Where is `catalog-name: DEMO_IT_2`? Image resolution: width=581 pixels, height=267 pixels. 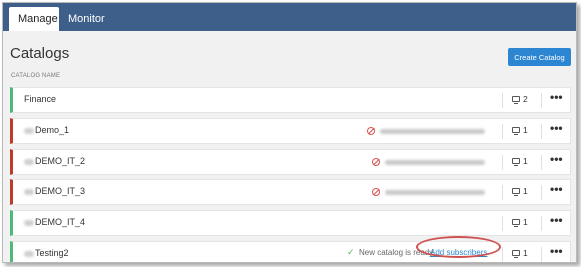
catalog-name: DEMO_IT_2 is located at coordinates (60, 160).